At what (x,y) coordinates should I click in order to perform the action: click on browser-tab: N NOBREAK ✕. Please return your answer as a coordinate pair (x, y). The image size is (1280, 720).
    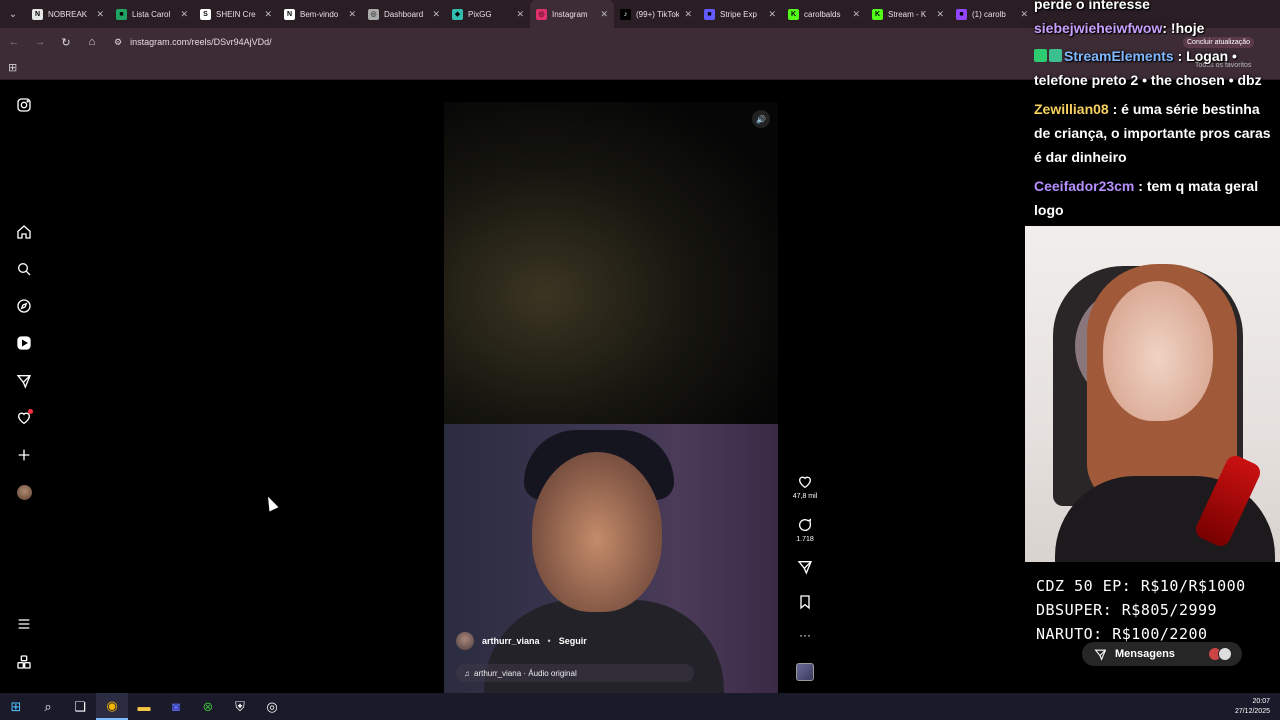
    Looking at the image, I should click on (68, 14).